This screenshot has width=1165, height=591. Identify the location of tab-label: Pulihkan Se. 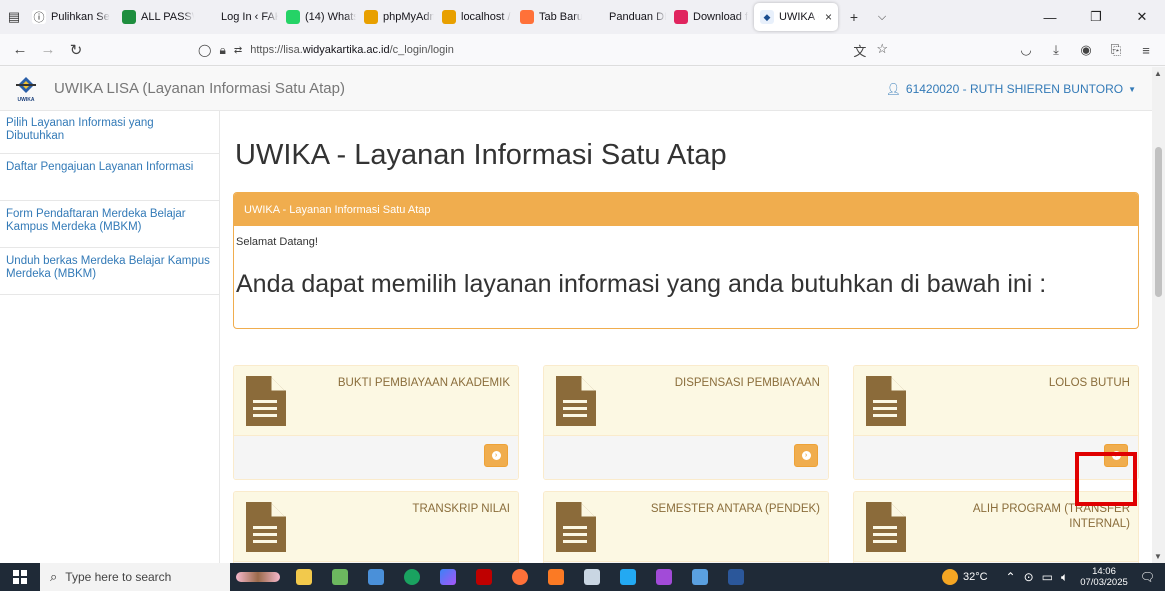
(80, 17).